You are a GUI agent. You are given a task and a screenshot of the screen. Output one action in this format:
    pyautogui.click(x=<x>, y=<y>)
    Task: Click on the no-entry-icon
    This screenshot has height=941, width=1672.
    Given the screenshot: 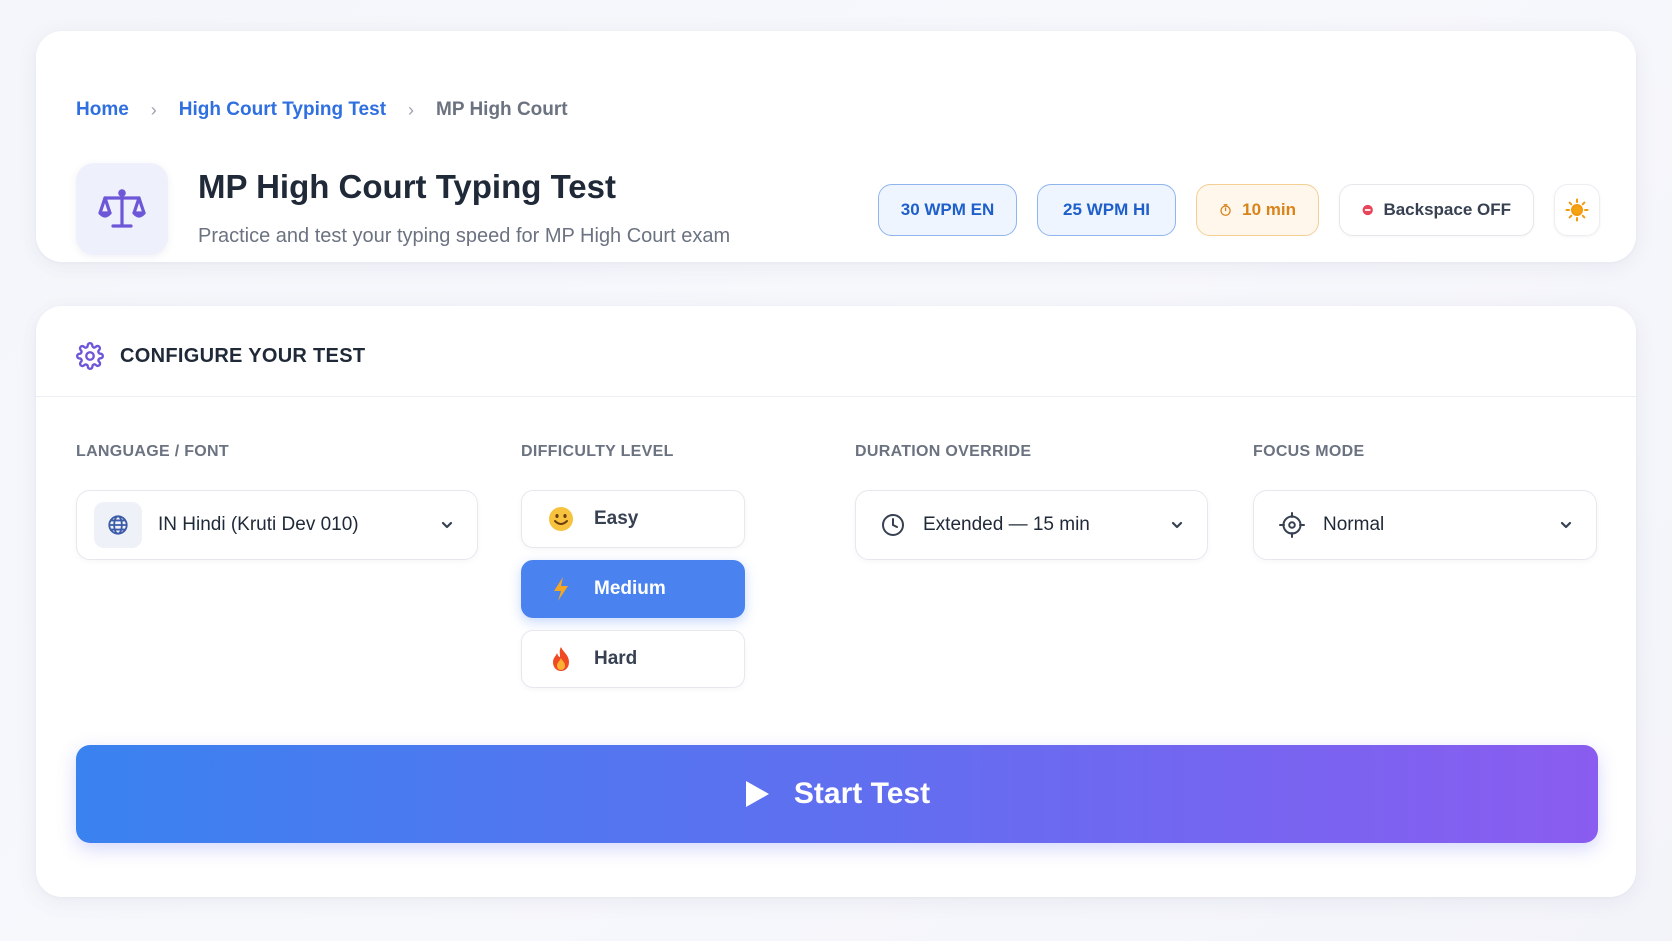 What is the action you would take?
    pyautogui.click(x=1367, y=210)
    